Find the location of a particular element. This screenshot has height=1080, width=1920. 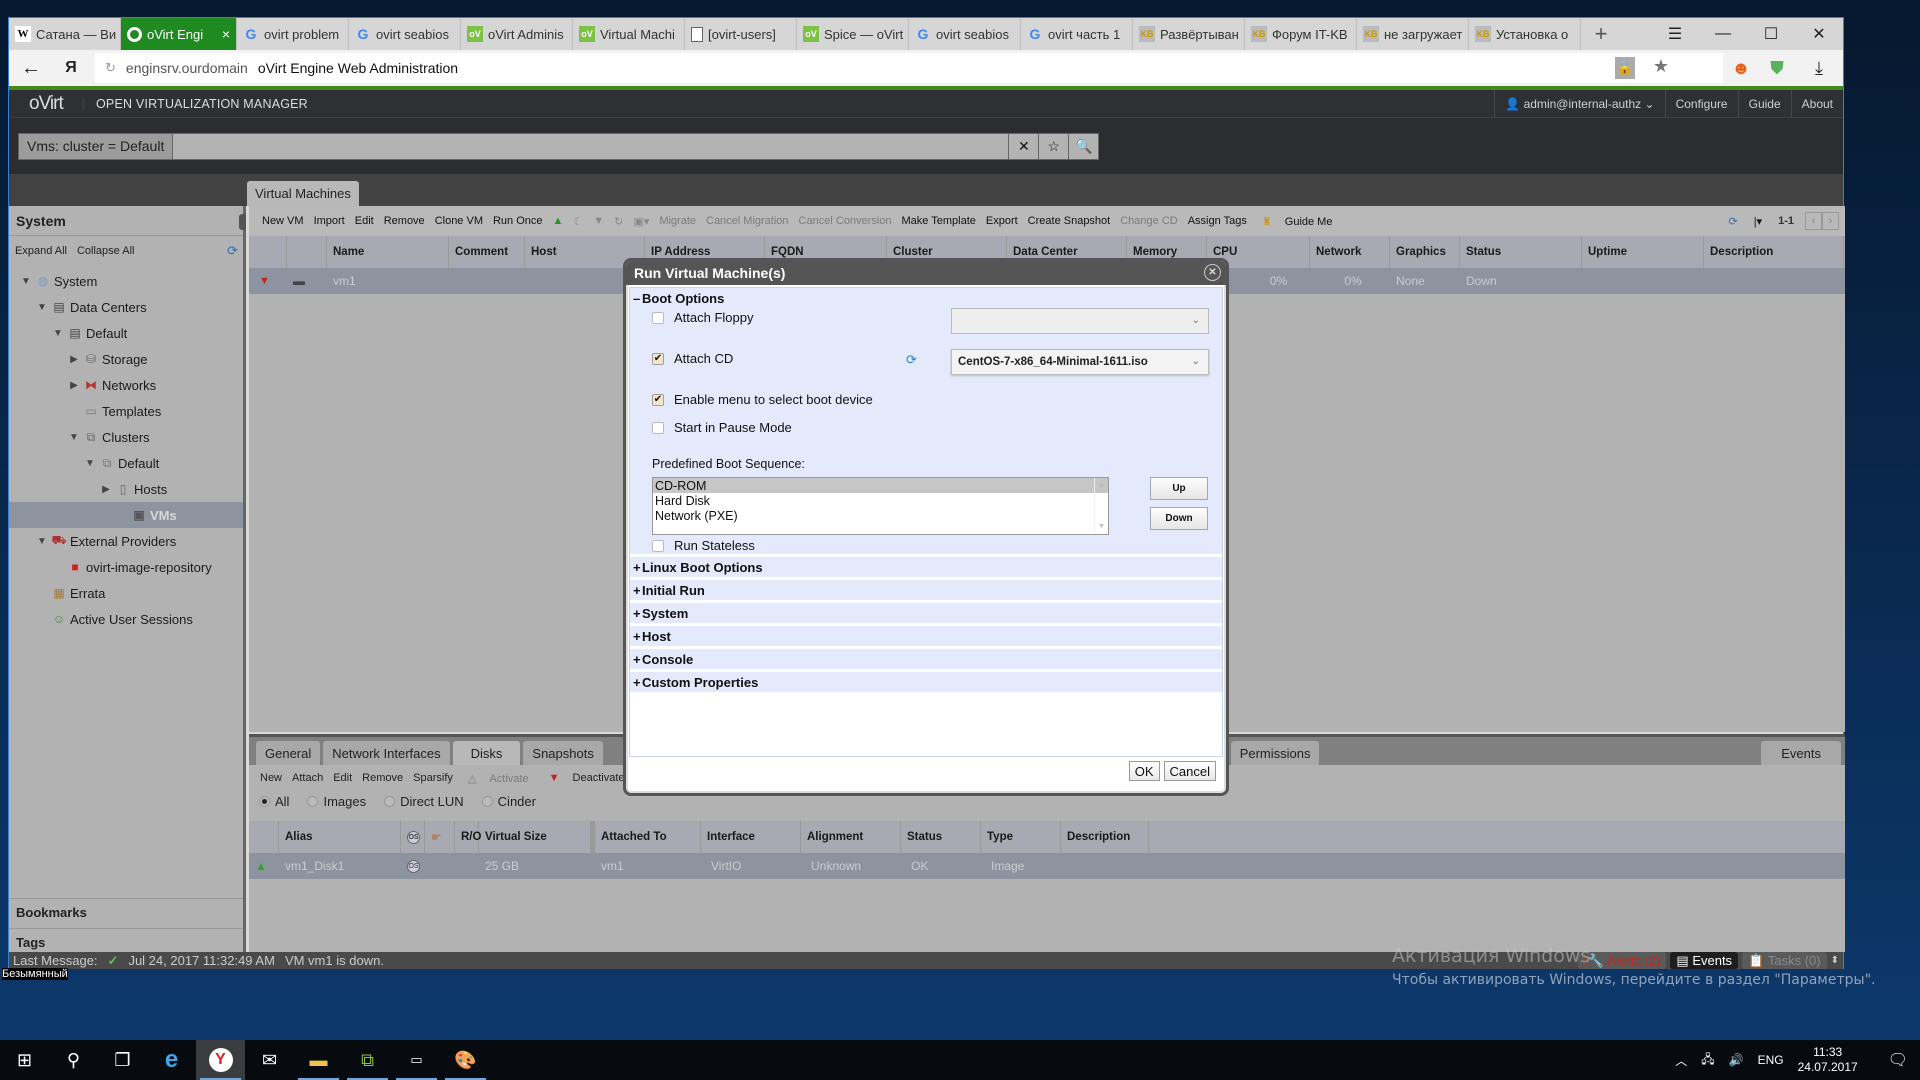

browser-tab: oV Virtual Machi is located at coordinates (629, 34).